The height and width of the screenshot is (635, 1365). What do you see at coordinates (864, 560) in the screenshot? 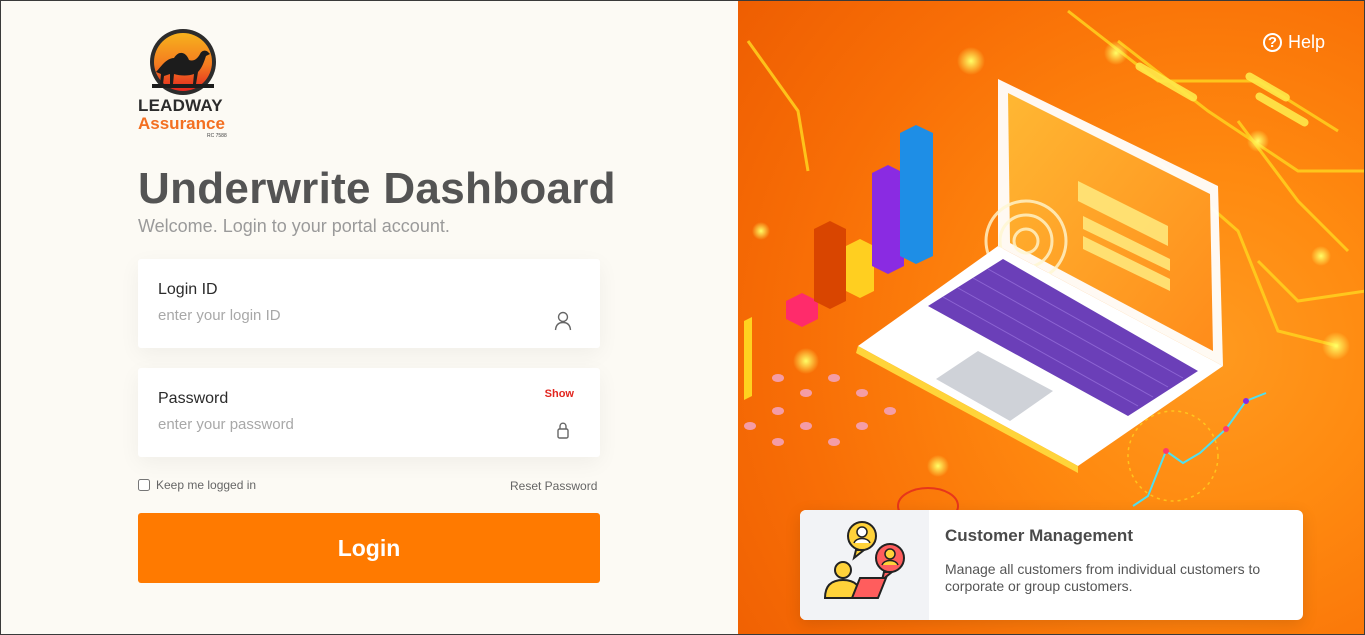
I see `customer-management-icon` at bounding box center [864, 560].